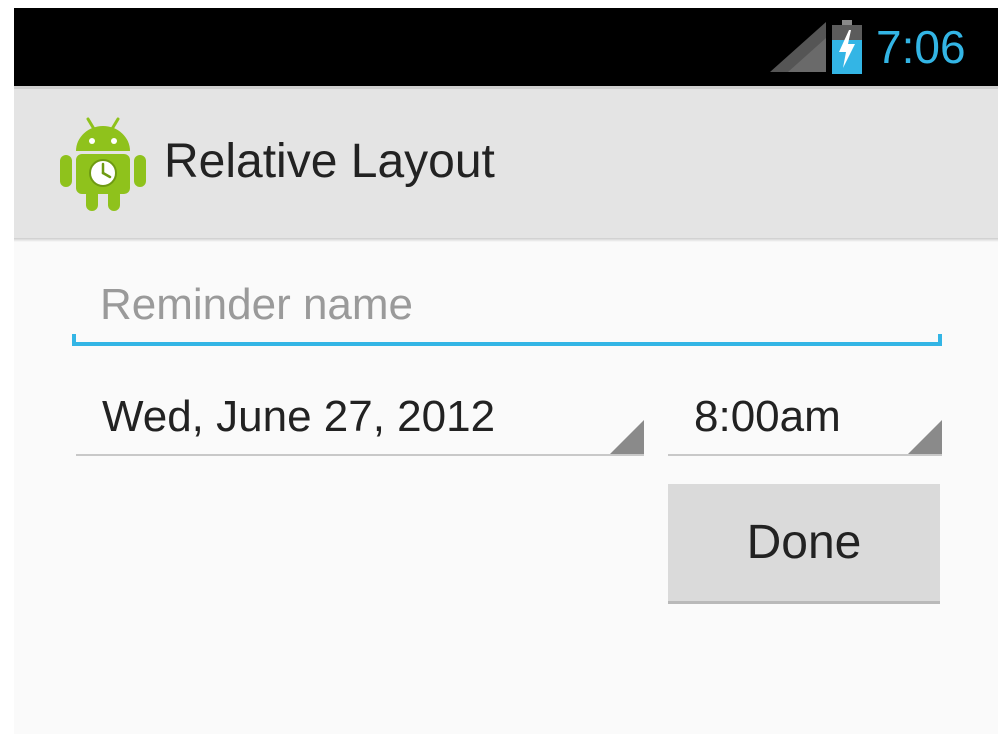 Image resolution: width=1001 pixels, height=736 pixels. What do you see at coordinates (804, 544) in the screenshot?
I see `done-button: Done` at bounding box center [804, 544].